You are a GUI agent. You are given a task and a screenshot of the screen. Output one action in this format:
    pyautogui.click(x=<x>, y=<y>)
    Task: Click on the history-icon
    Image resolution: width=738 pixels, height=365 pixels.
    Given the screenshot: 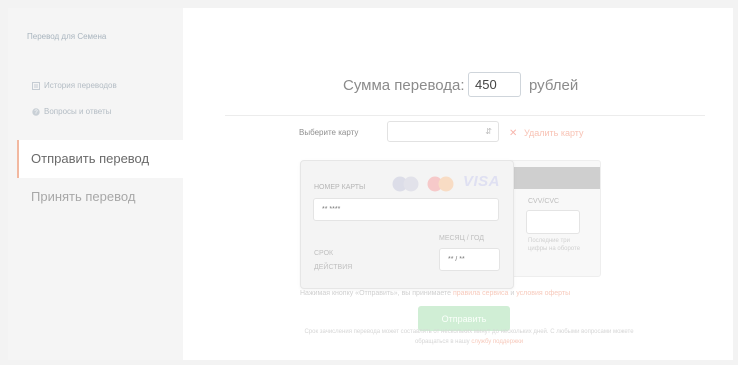 What is the action you would take?
    pyautogui.click(x=36, y=85)
    